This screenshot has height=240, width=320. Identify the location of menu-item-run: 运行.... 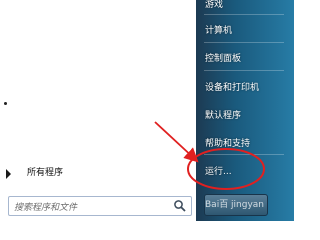
(218, 170).